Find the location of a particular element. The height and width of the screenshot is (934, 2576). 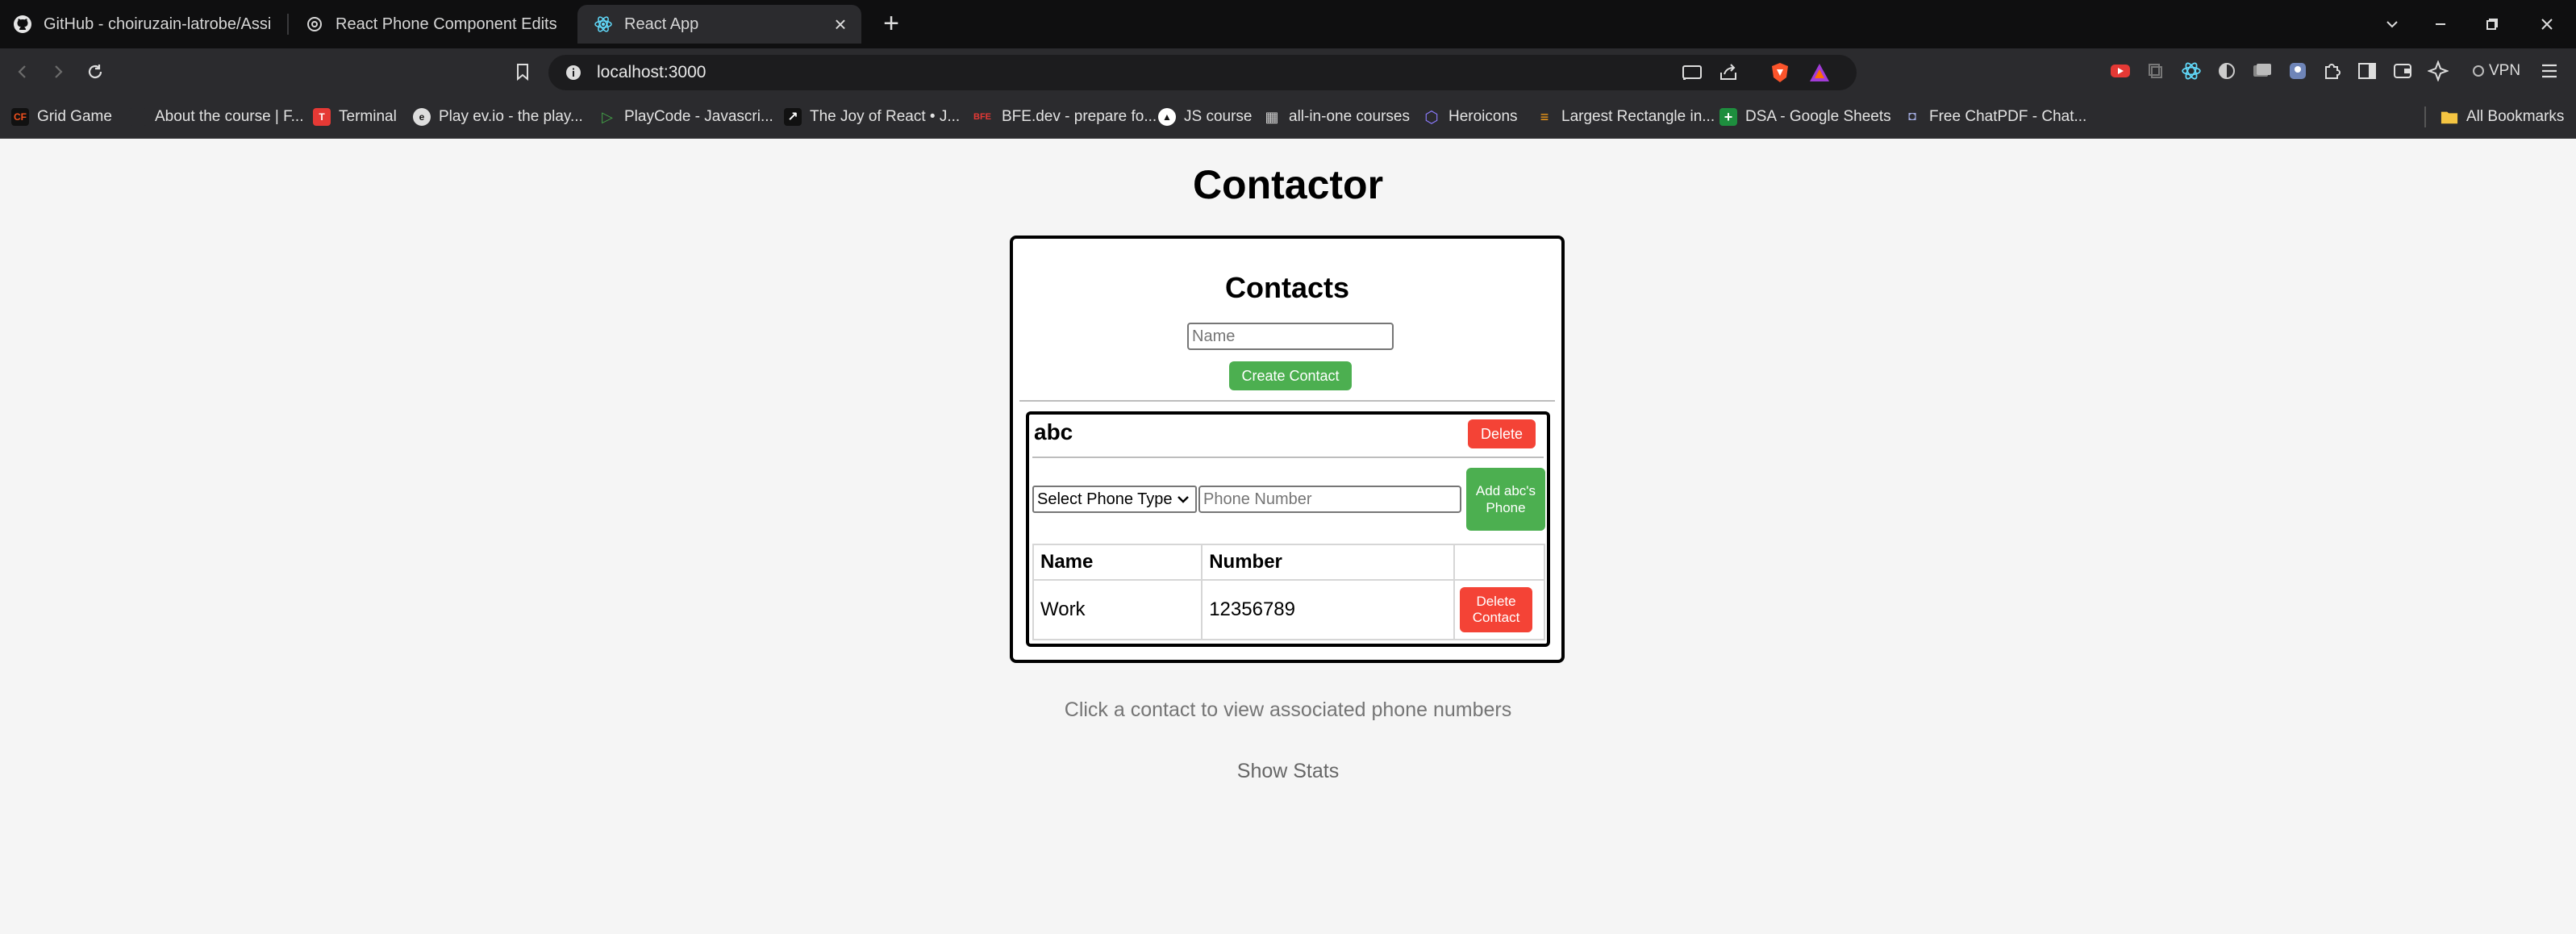

leetcode-icon: ≡ is located at coordinates (1544, 116).